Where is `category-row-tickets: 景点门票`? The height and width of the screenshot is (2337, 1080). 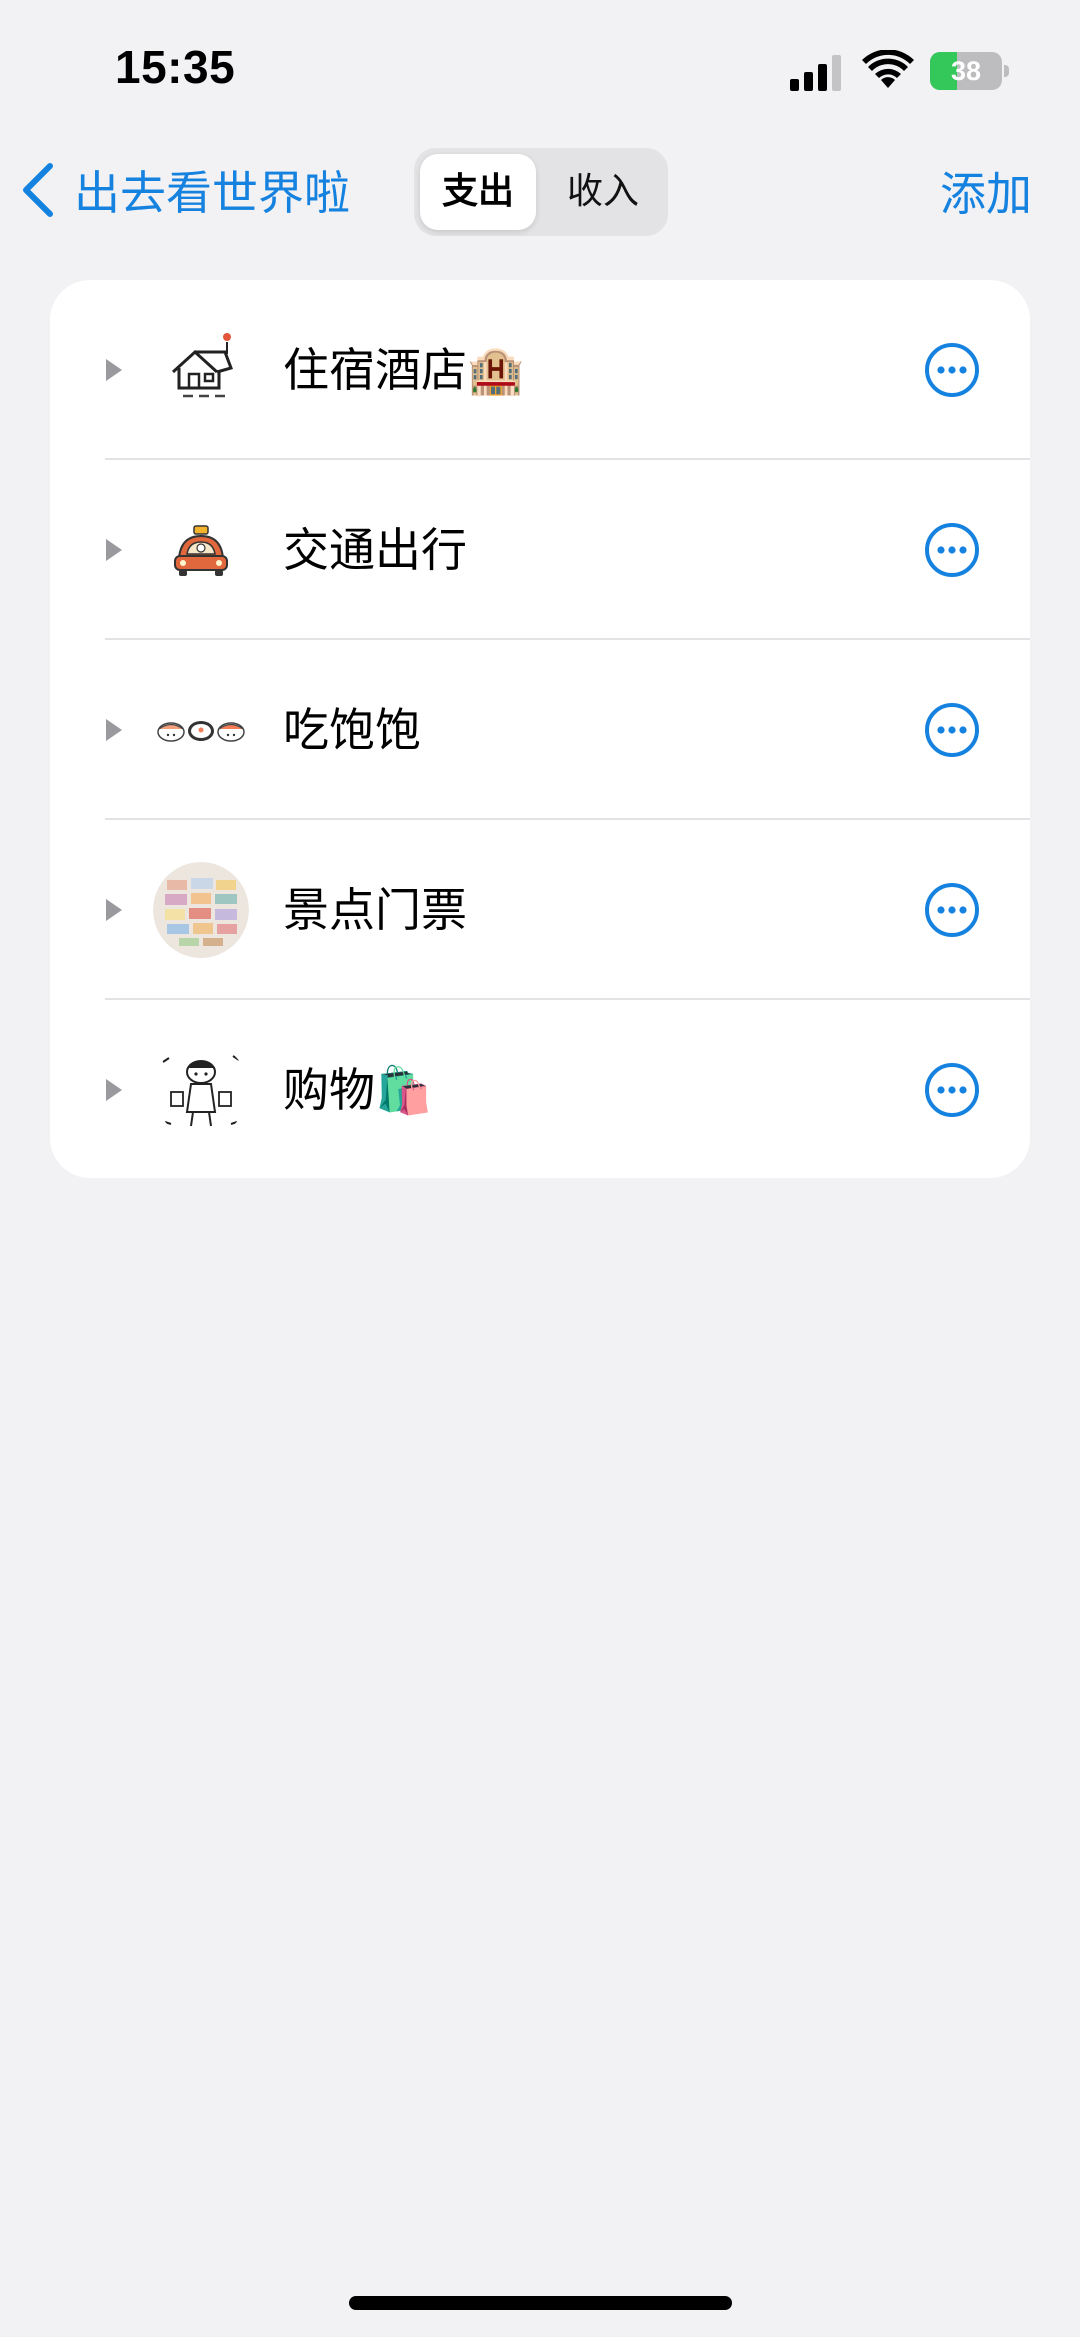
category-row-tickets: 景点门票 is located at coordinates (540, 910).